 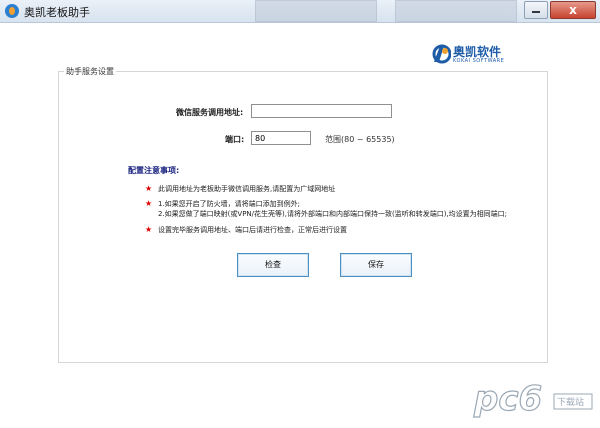 I want to click on pc6-watermark: pc6 下载站, so click(x=532, y=398).